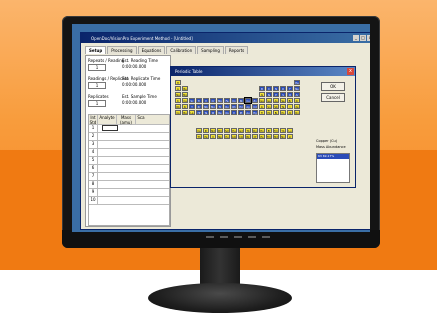 This screenshot has height=335, width=437. Describe the element at coordinates (333, 86) in the screenshot. I see `ok-button: OK` at that location.